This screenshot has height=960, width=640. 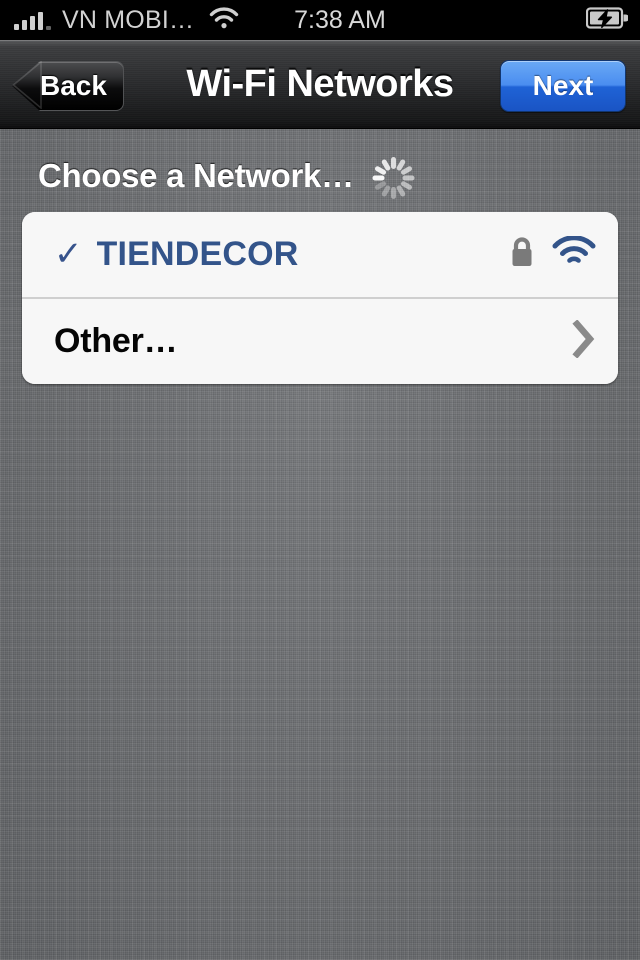 I want to click on battery-charging-icon, so click(x=607, y=20).